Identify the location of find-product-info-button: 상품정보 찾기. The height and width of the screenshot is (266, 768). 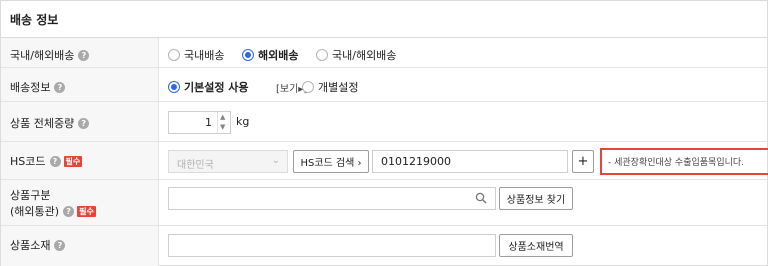
(536, 198).